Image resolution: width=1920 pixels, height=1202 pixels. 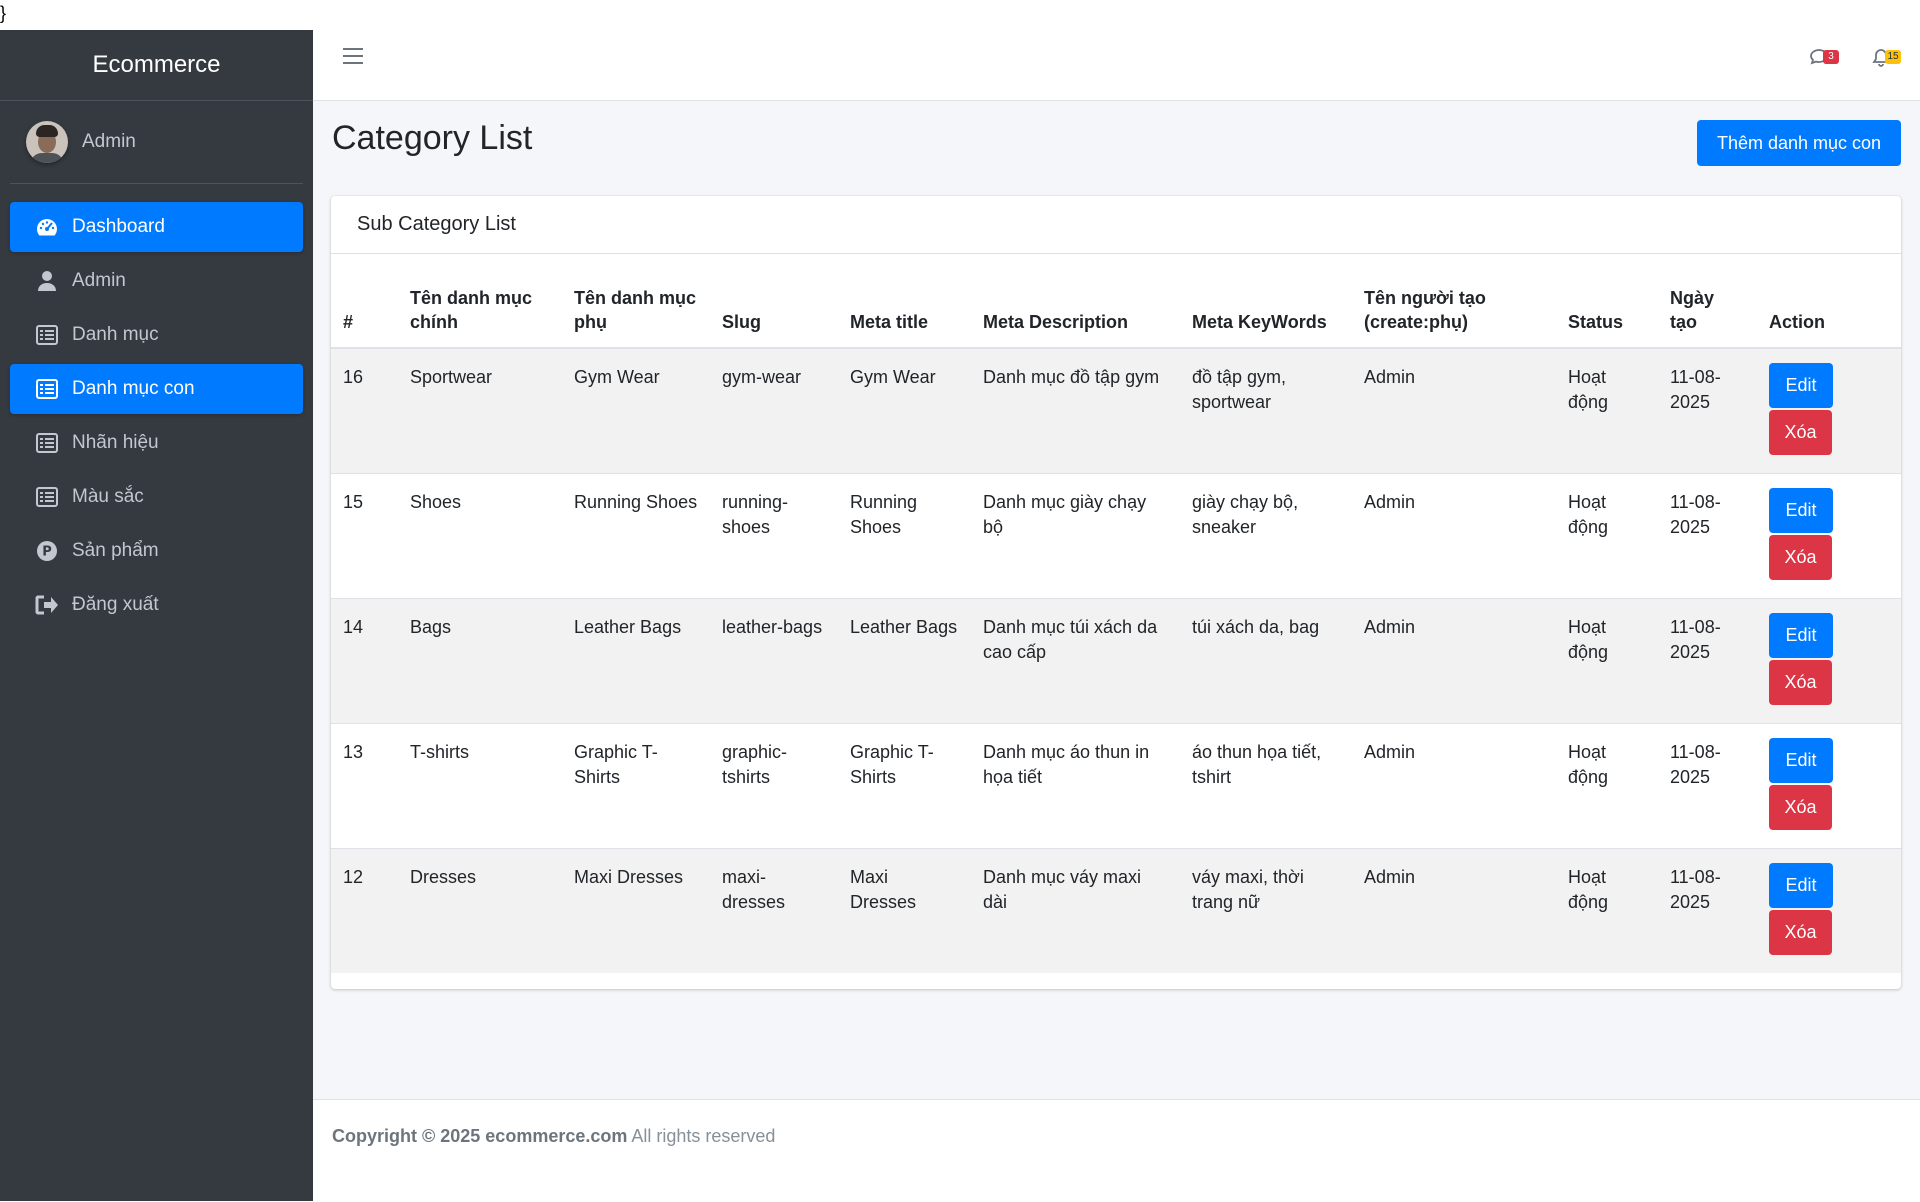 I want to click on cell-slug: running-shoes, so click(x=774, y=535).